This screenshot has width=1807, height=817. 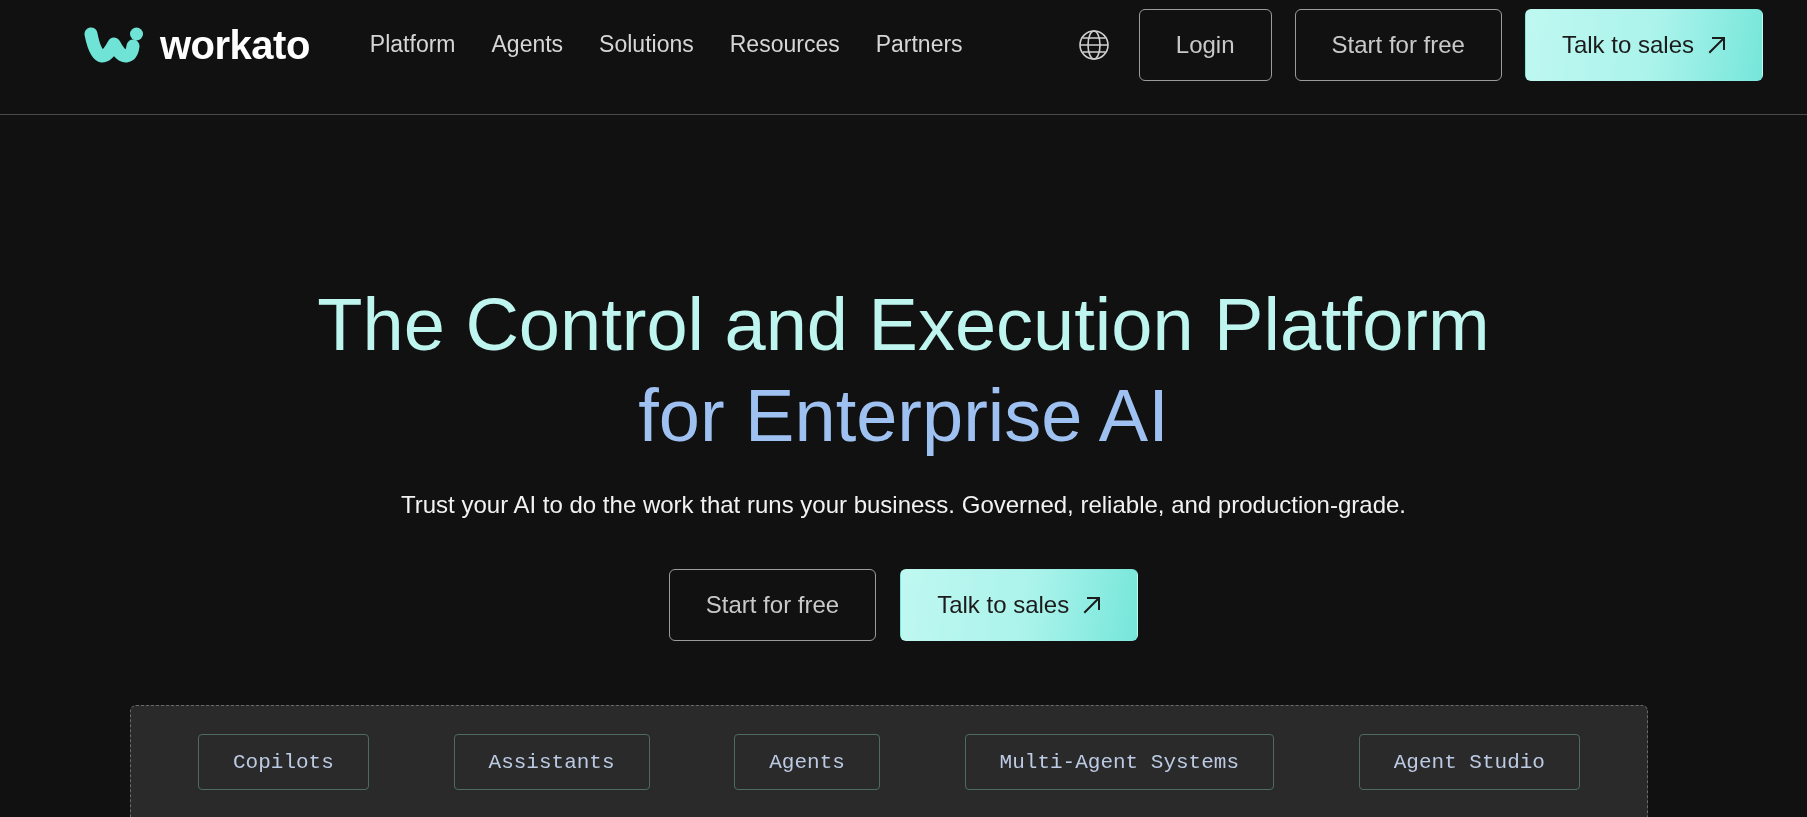 What do you see at coordinates (903, 505) in the screenshot?
I see `hero-subtitle: Trust your AI to do the work that runs your business. Governed, reliable, and production-grade.` at bounding box center [903, 505].